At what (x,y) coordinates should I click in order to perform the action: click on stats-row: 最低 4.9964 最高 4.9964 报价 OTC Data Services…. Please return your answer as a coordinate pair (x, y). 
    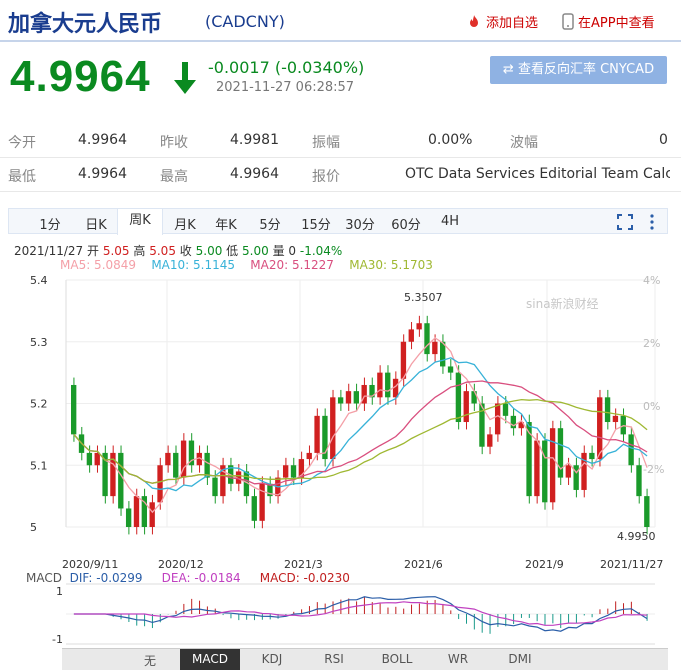
    Looking at the image, I should click on (340, 175).